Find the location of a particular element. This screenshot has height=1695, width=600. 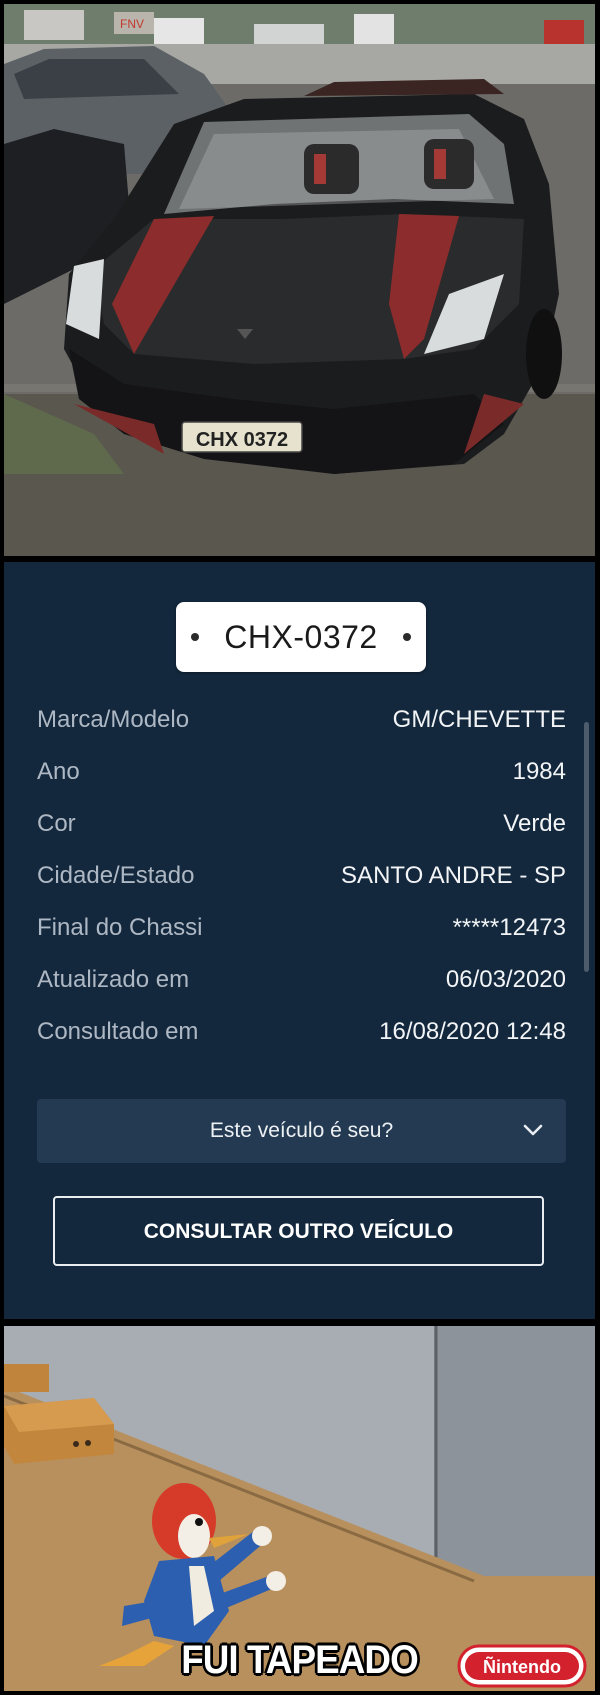

logo-text: Ñintendo is located at coordinates (522, 1666).